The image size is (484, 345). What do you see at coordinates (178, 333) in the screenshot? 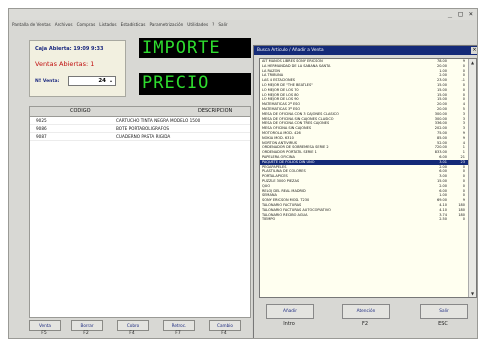
I see `retroc-key: F7` at bounding box center [178, 333].